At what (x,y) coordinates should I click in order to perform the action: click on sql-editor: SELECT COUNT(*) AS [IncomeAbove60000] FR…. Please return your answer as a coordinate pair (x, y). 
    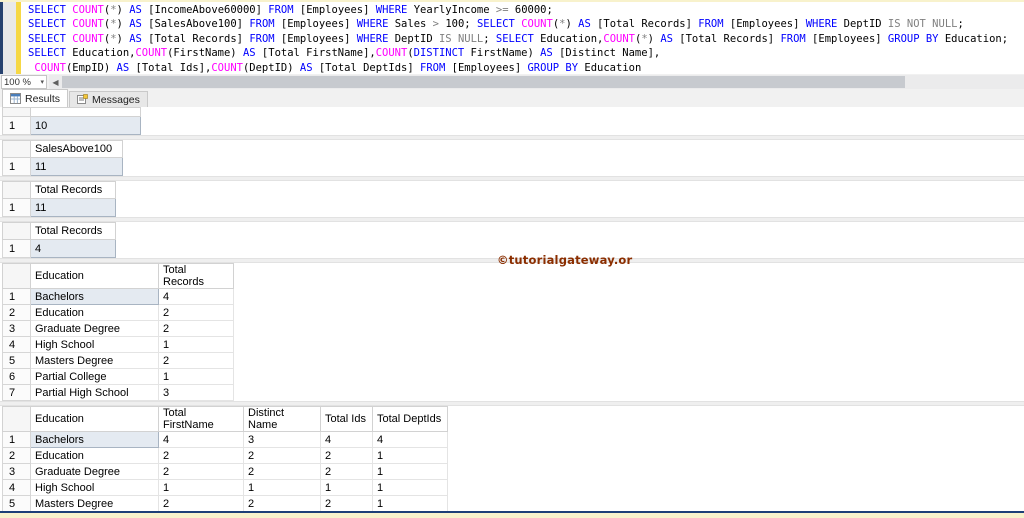
    Looking at the image, I should click on (512, 38).